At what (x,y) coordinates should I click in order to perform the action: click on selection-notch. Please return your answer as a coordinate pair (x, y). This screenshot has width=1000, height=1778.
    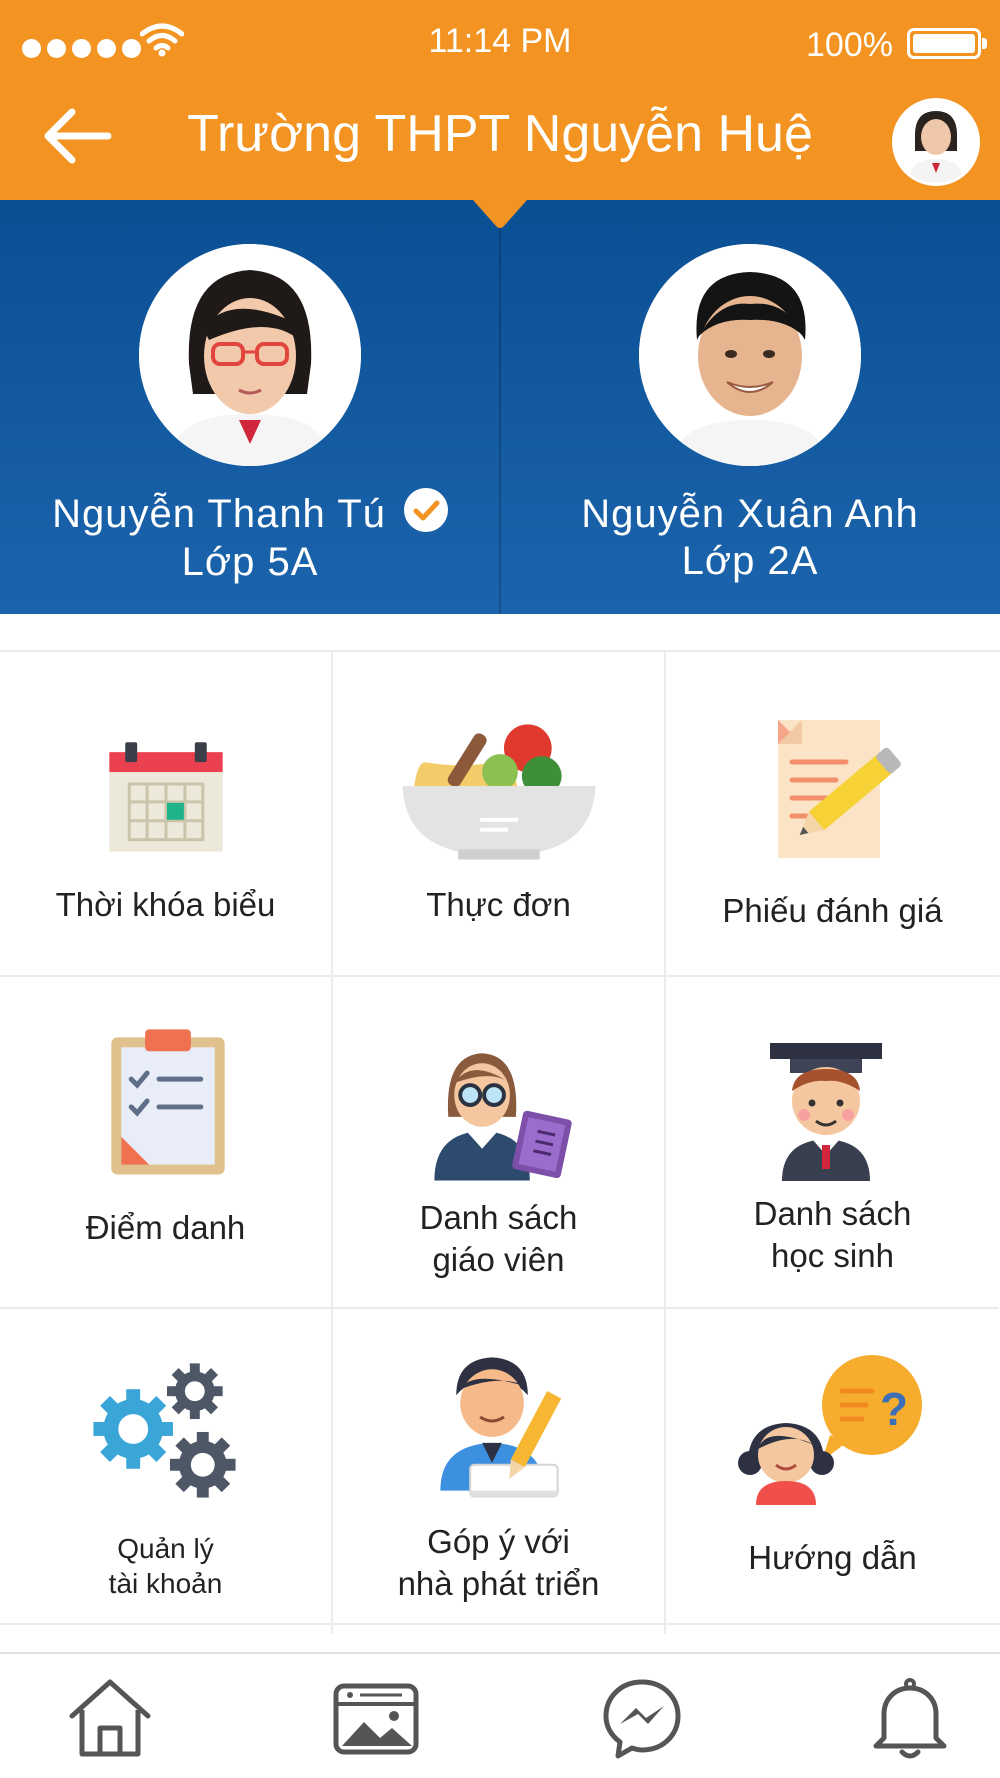
    Looking at the image, I should click on (500, 214).